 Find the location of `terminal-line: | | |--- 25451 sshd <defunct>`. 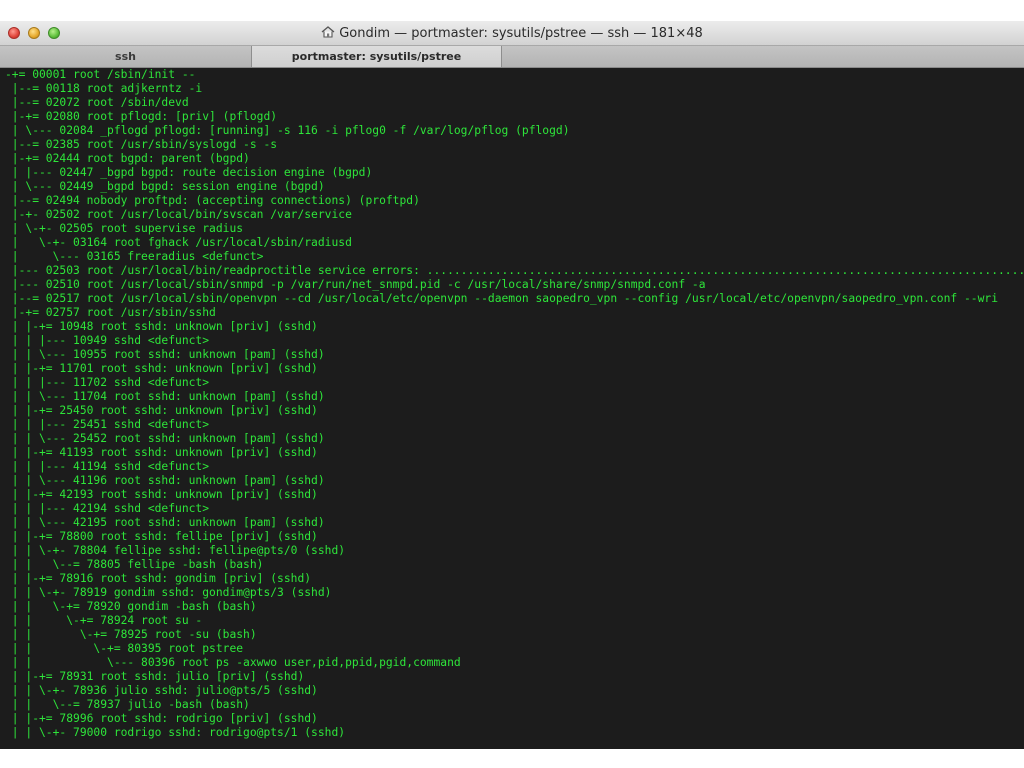

terminal-line: | | |--- 25451 sshd <defunct> is located at coordinates (107, 424).